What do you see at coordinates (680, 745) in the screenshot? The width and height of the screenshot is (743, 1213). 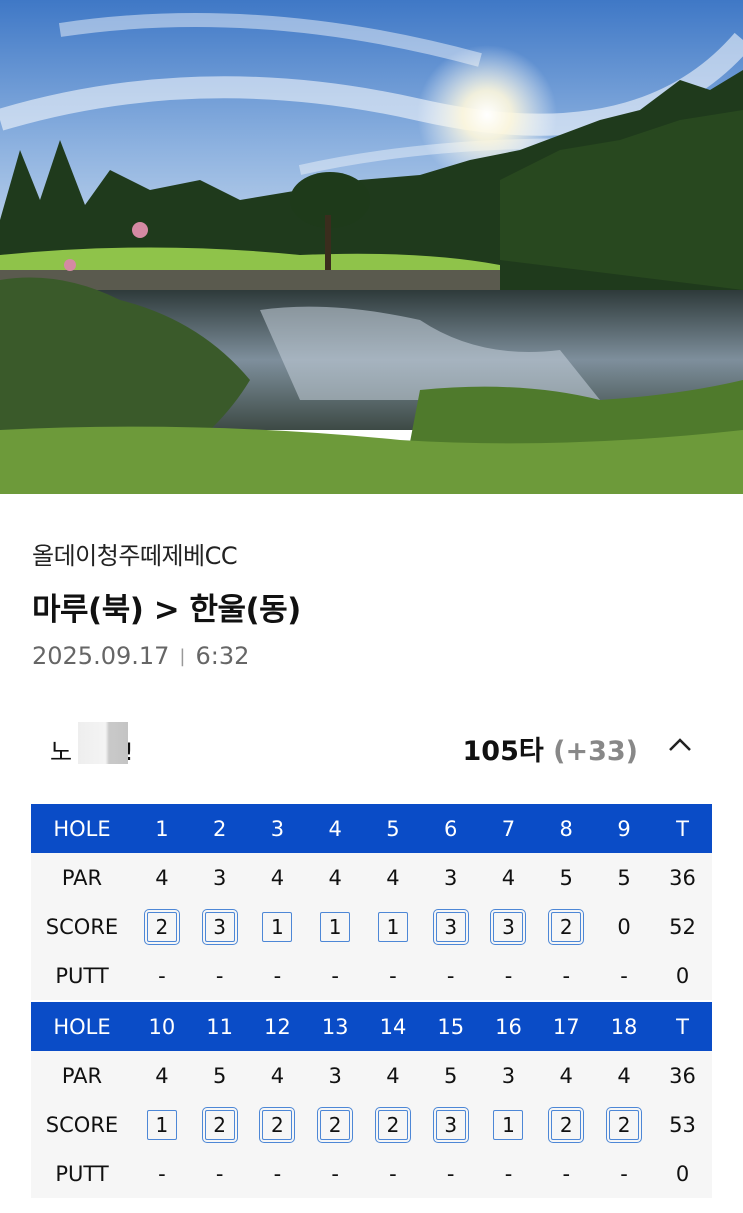 I see `chevron-up-icon` at bounding box center [680, 745].